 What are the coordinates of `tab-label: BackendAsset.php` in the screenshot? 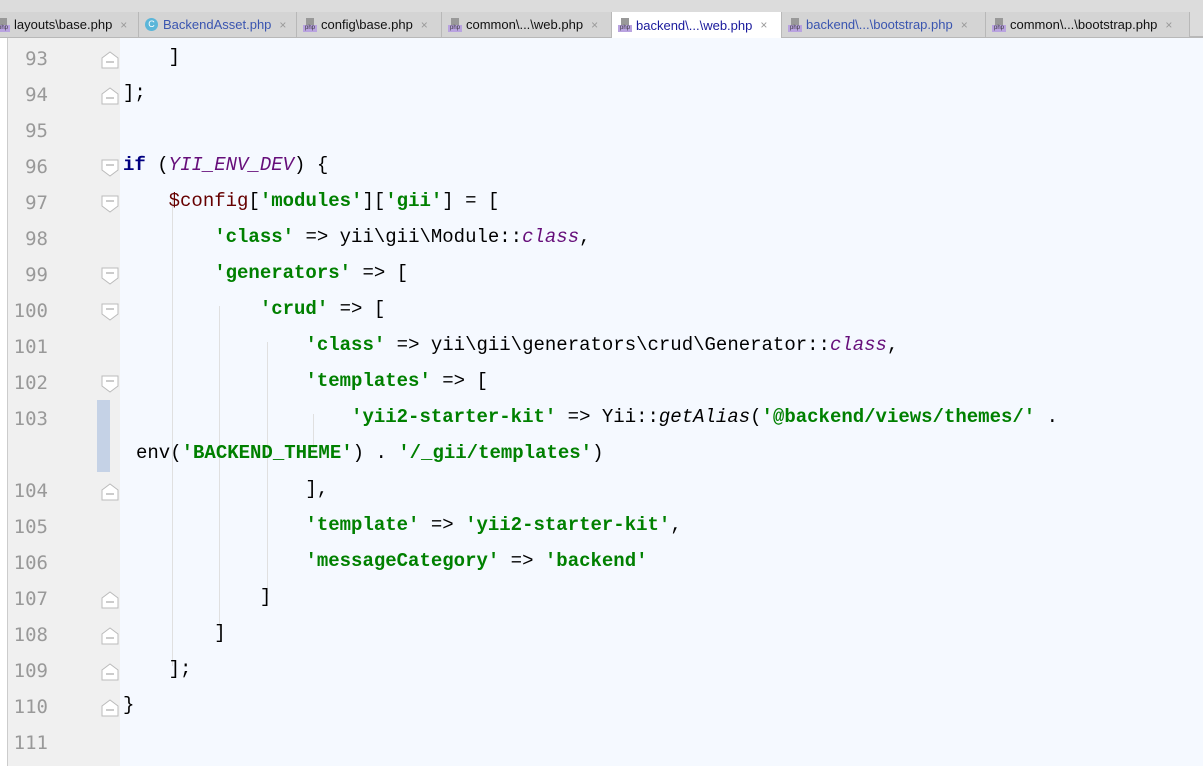 It's located at (217, 24).